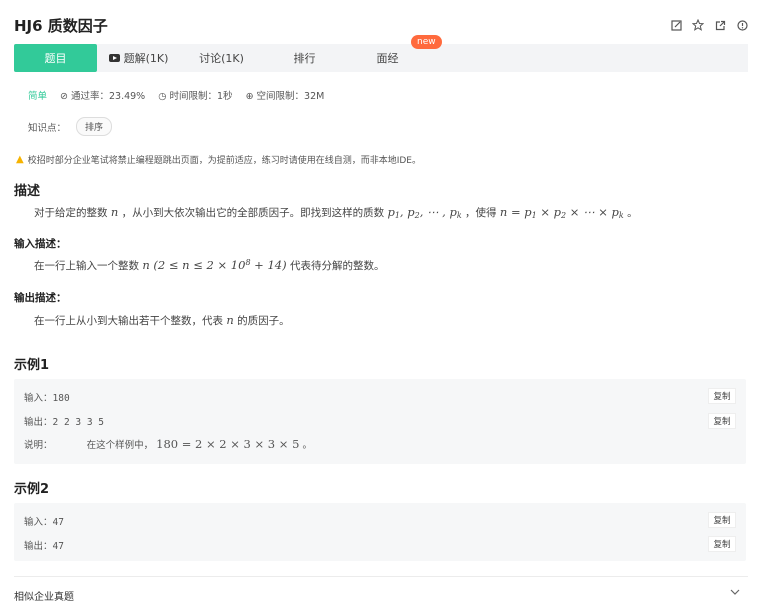 This screenshot has width=762, height=612. I want to click on share-icon, so click(720, 25).